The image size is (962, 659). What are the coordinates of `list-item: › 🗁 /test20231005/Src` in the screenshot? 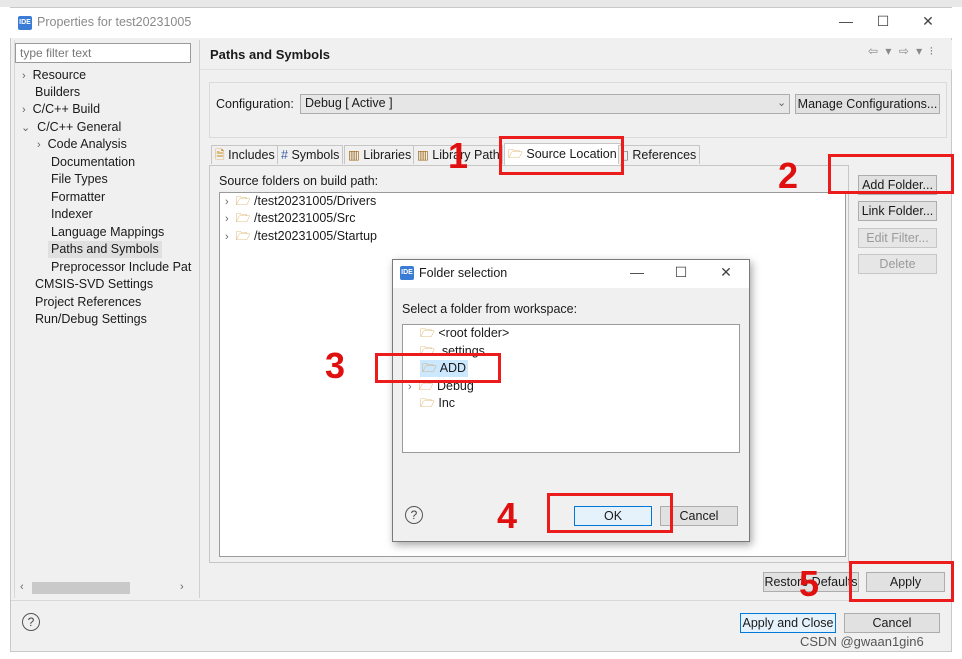 It's located at (290, 218).